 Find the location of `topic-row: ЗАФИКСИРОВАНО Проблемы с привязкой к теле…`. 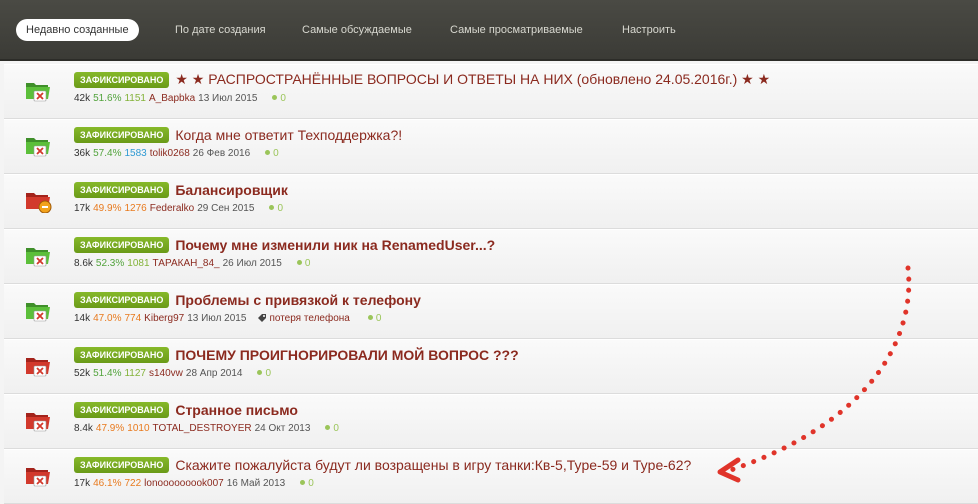

topic-row: ЗАФИКСИРОВАНО Проблемы с привязкой к теле… is located at coordinates (491, 311).